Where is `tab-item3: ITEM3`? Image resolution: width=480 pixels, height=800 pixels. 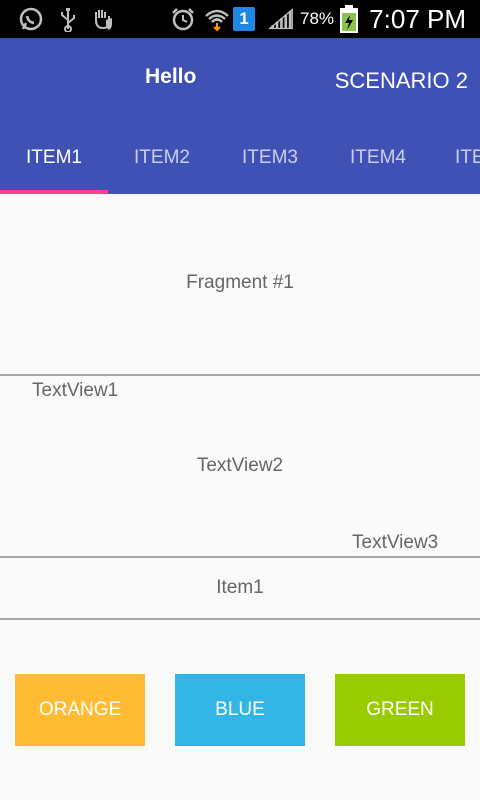
tab-item3: ITEM3 is located at coordinates (270, 162).